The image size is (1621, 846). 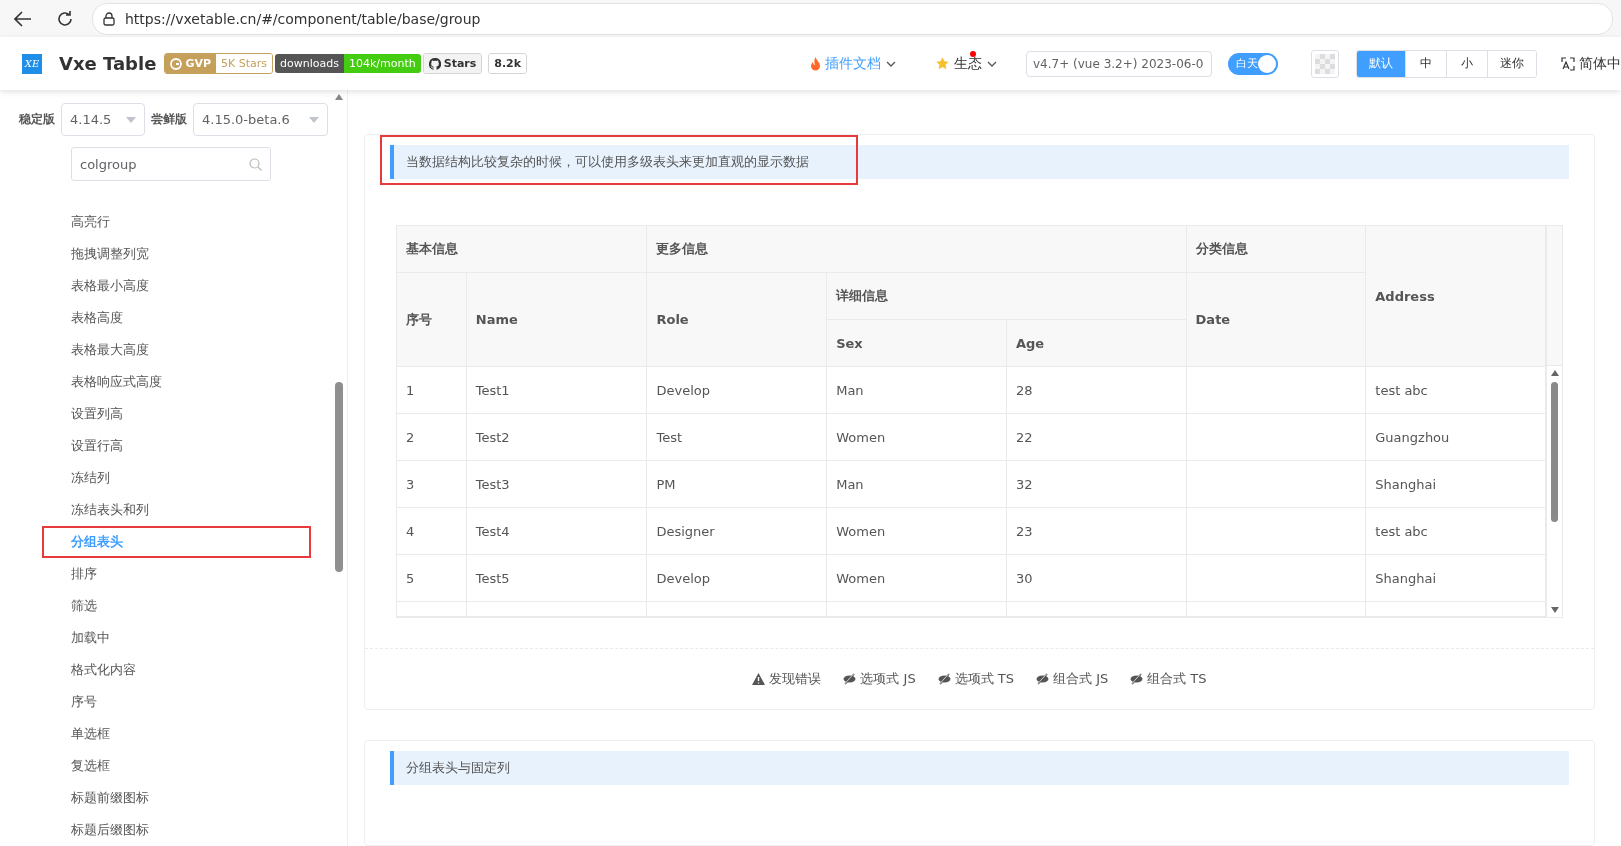 I want to click on sidebar-item: 筛选, so click(x=176, y=606).